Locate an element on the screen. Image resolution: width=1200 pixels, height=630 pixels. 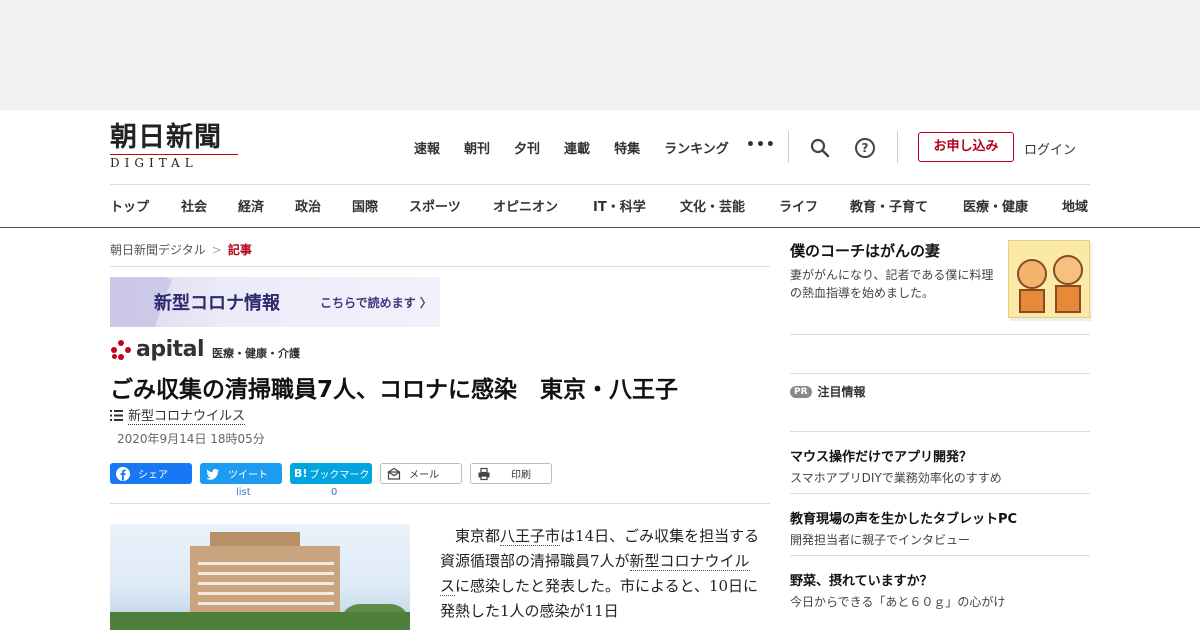
twitter-count: list is located at coordinates (243, 492).